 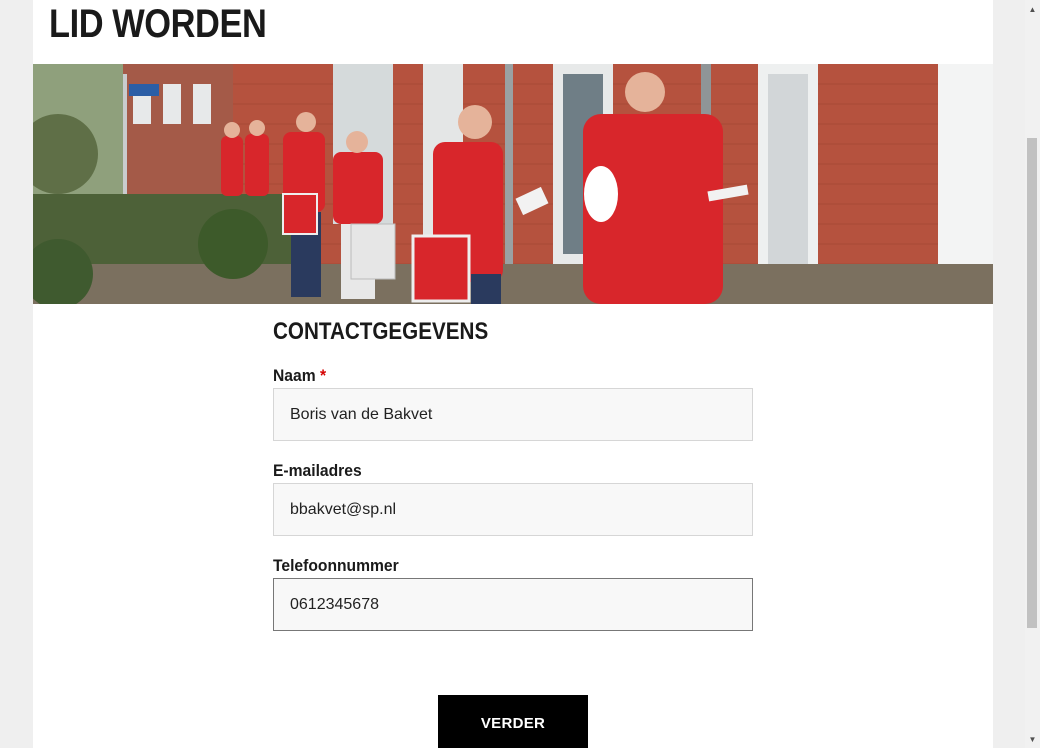 I want to click on next-button: VERDER, so click(x=513, y=721).